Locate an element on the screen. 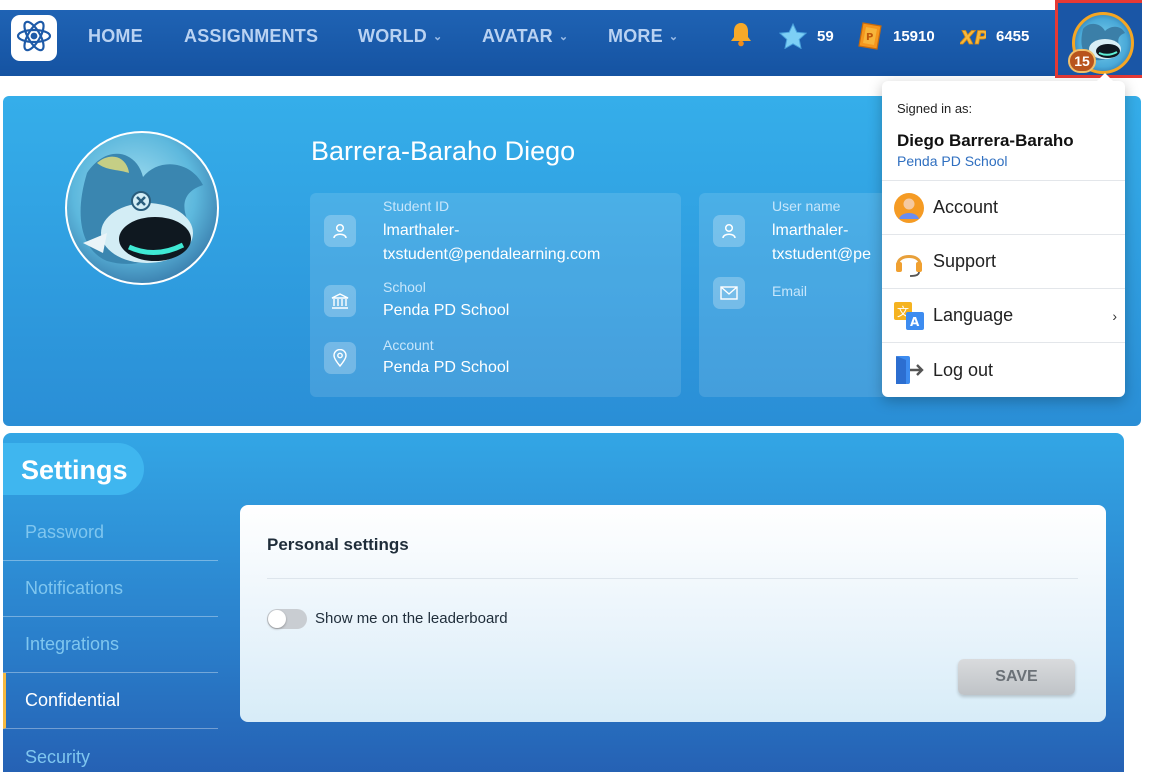  menu-item-label: Log out is located at coordinates (963, 369).